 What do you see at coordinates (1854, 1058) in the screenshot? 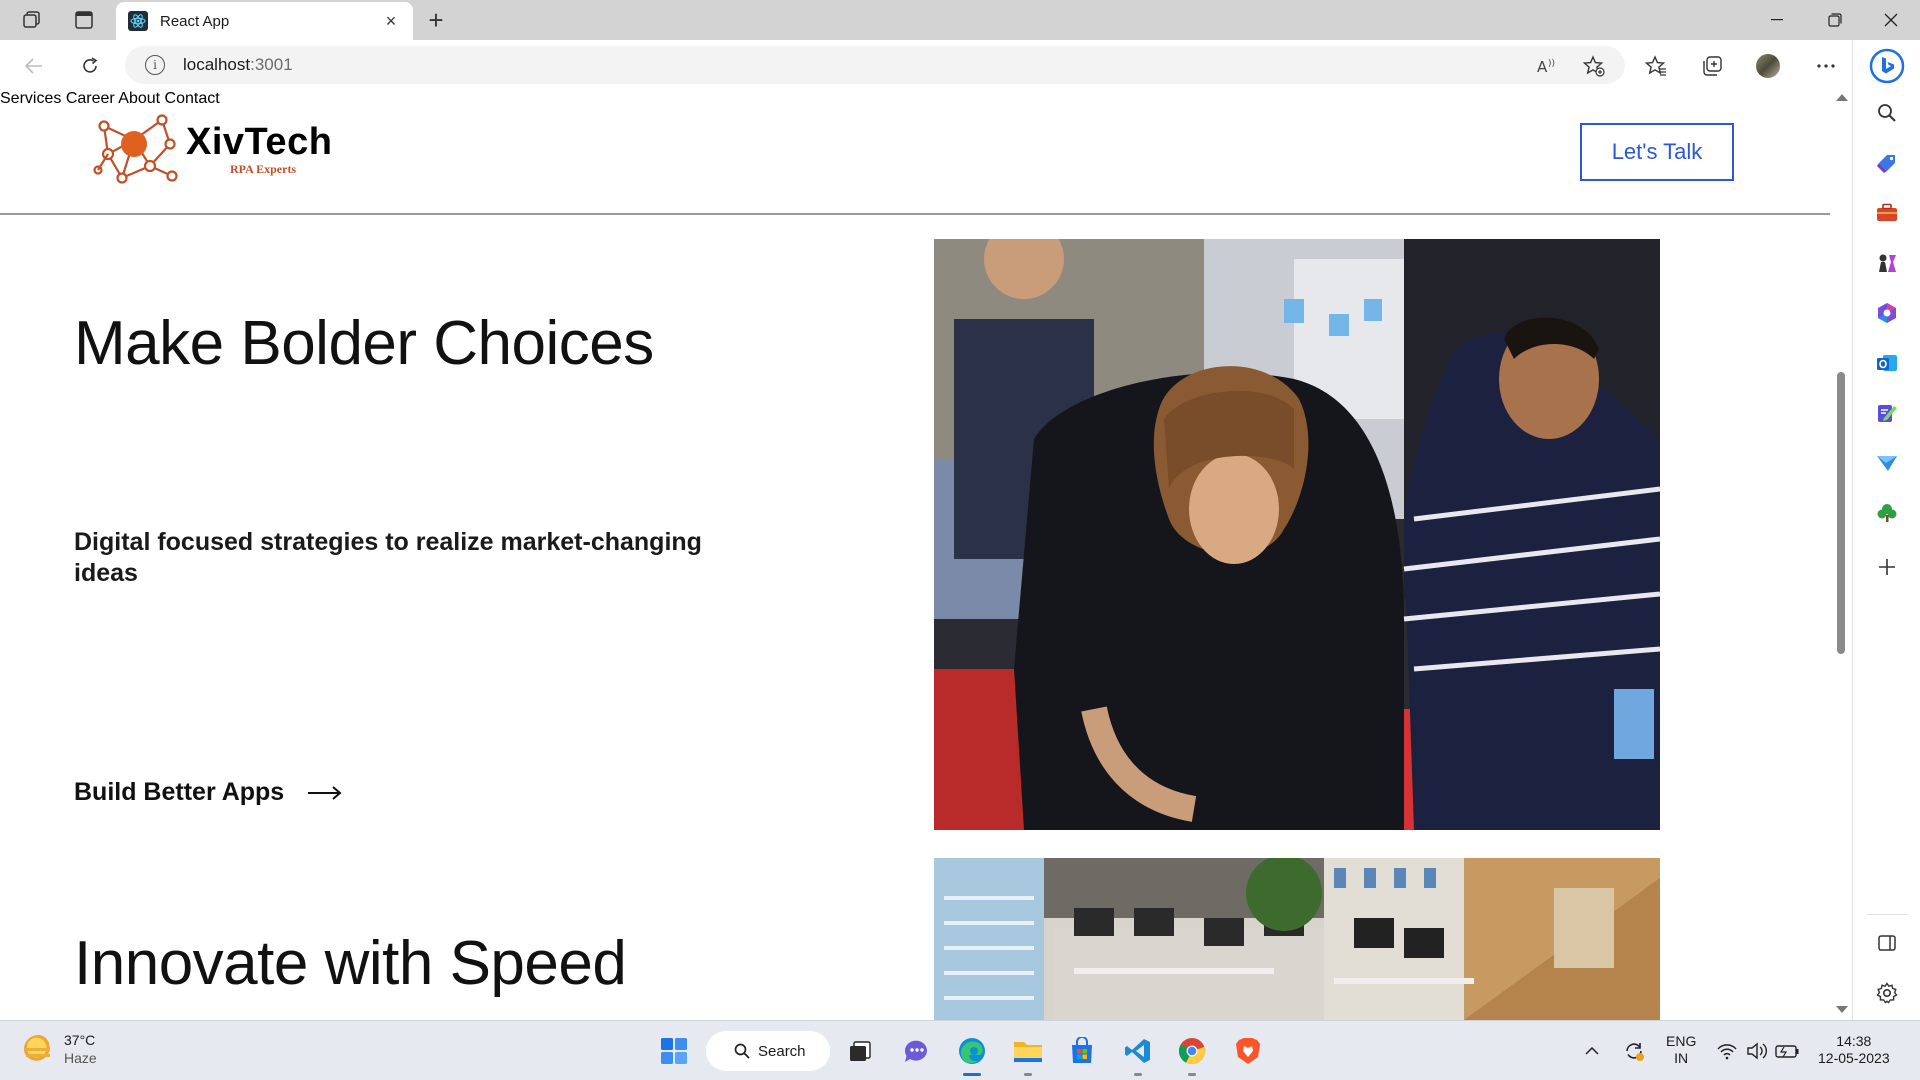
I see `clock-date: 12-05-2023` at bounding box center [1854, 1058].